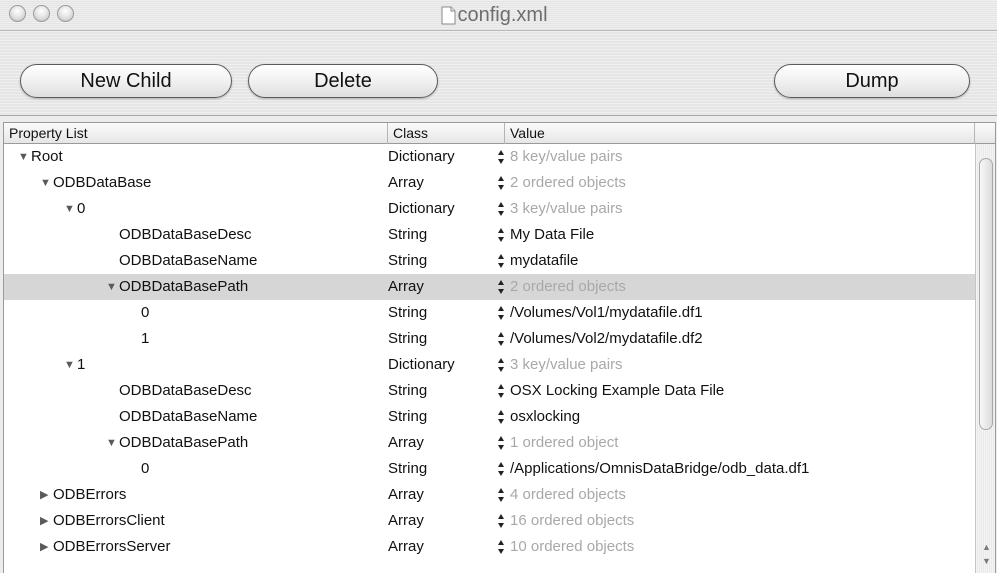 This screenshot has width=997, height=573. Describe the element at coordinates (872, 81) in the screenshot. I see `dump-button: Dump` at that location.